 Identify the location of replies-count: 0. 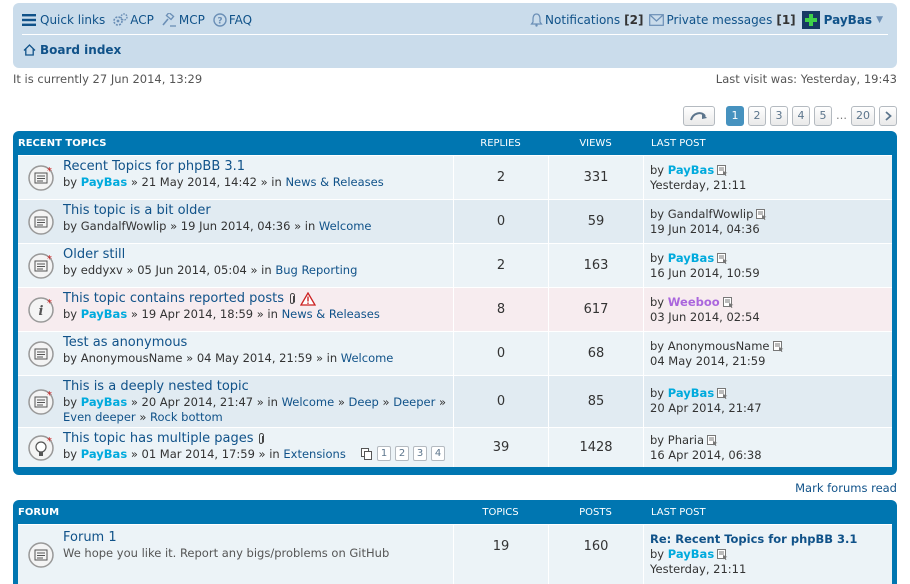
(500, 221).